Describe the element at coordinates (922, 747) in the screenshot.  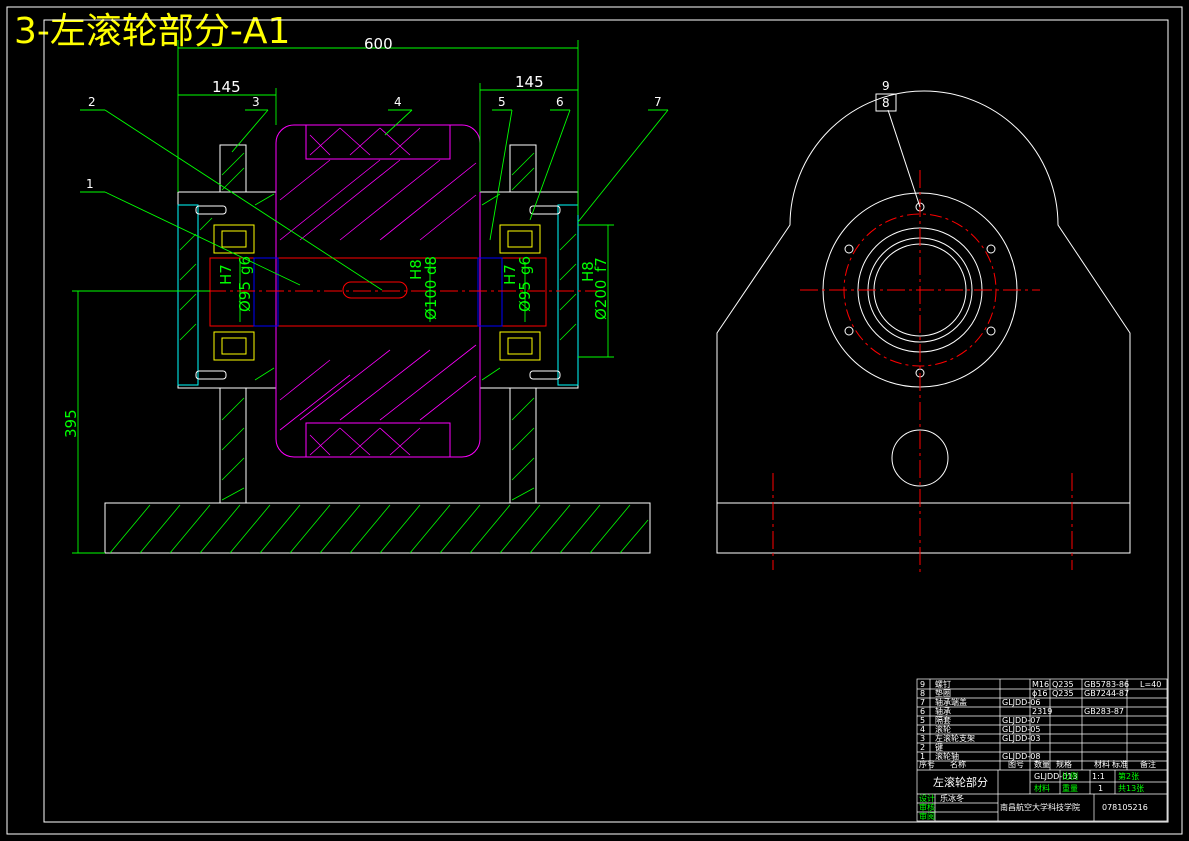
I see `parts-row-2-no: 2` at that location.